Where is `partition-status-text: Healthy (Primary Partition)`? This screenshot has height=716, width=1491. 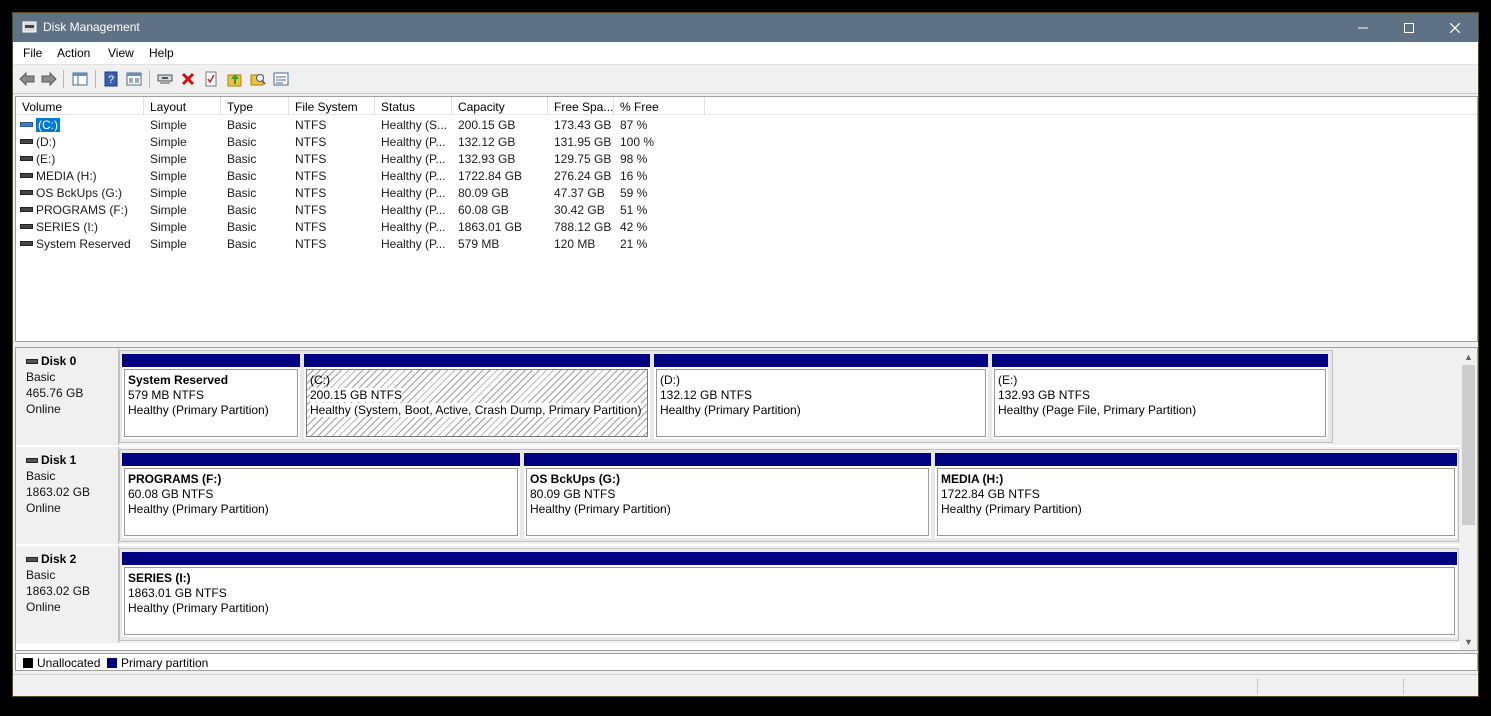
partition-status-text: Healthy (Primary Partition) is located at coordinates (198, 509).